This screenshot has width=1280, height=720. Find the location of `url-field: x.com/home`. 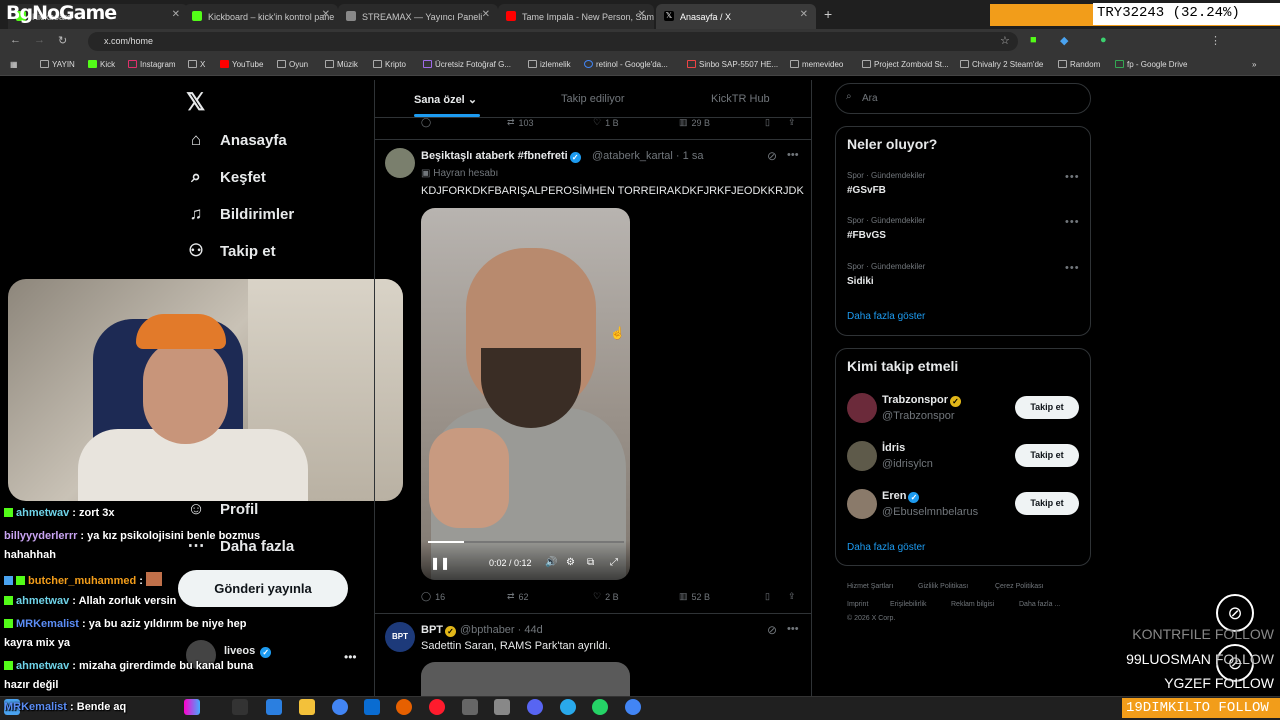

url-field: x.com/home is located at coordinates (553, 41).